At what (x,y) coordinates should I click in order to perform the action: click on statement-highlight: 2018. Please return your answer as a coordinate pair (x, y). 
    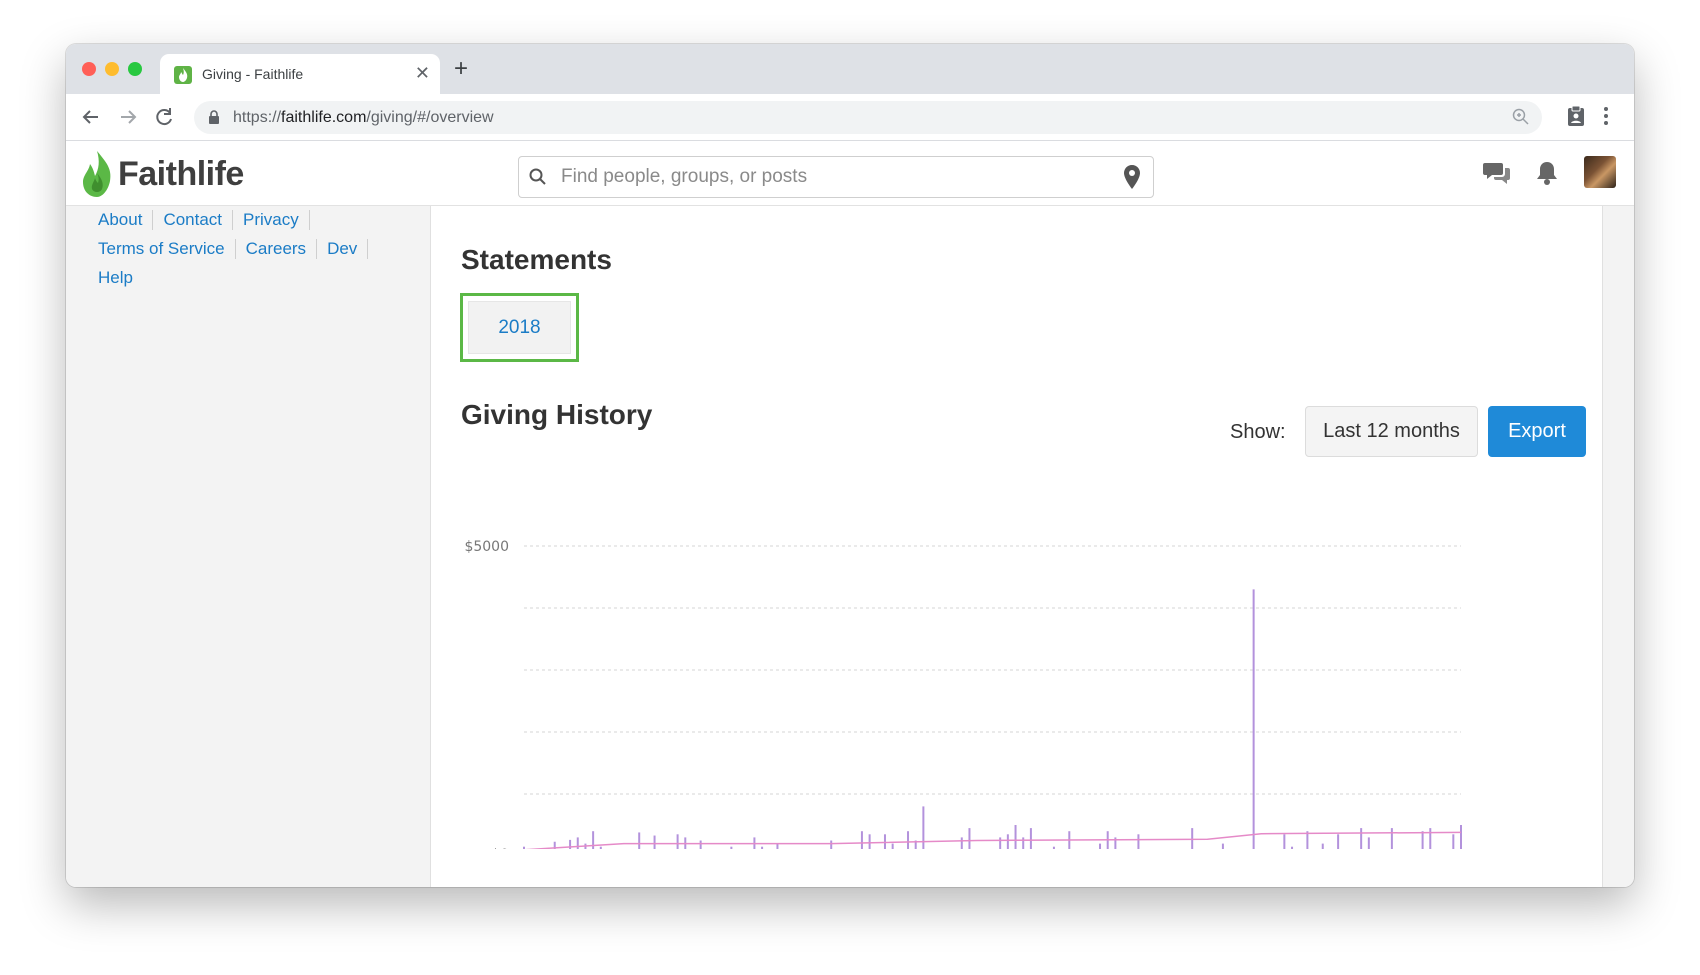
    Looking at the image, I should click on (519, 327).